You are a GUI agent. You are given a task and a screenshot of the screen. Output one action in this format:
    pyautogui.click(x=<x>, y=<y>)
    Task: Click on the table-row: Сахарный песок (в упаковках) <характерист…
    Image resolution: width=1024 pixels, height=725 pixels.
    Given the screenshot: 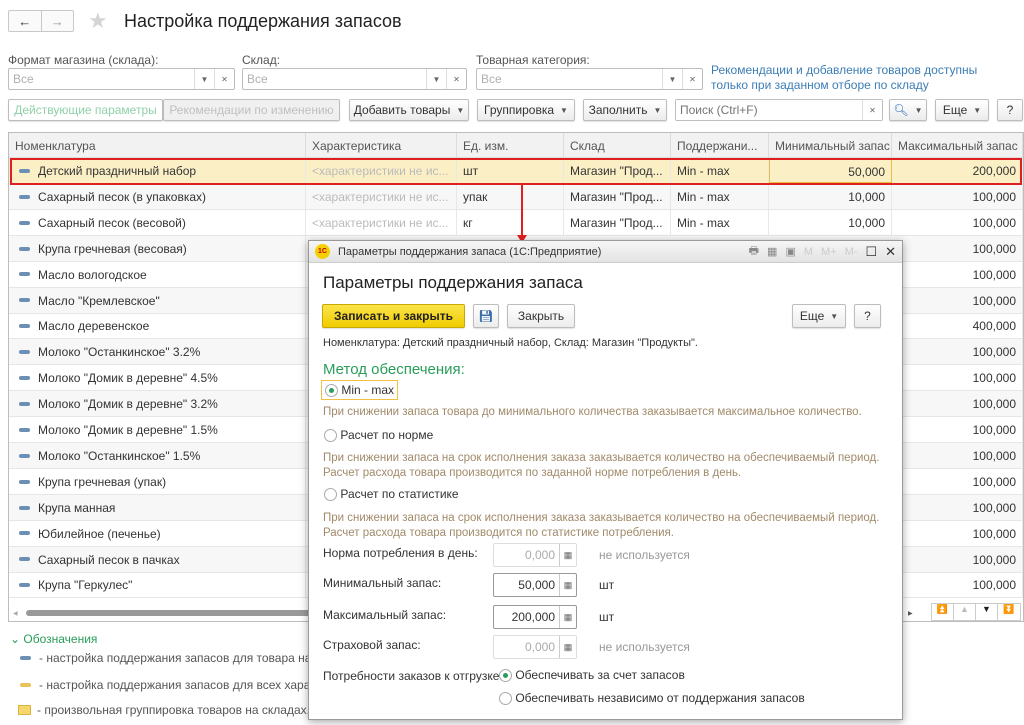 What is the action you would take?
    pyautogui.click(x=516, y=196)
    